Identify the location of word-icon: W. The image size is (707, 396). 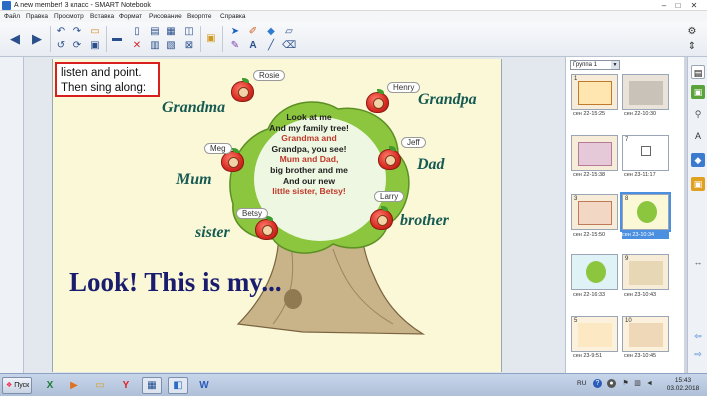
(204, 385).